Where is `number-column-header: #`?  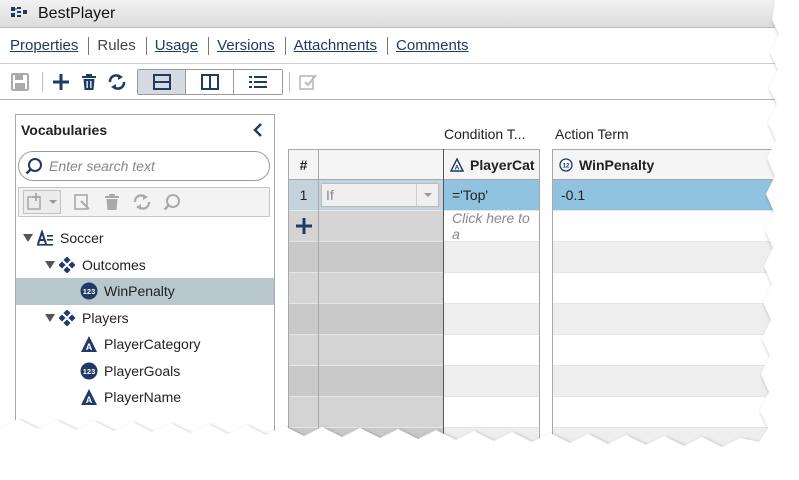
number-column-header: # is located at coordinates (303, 164).